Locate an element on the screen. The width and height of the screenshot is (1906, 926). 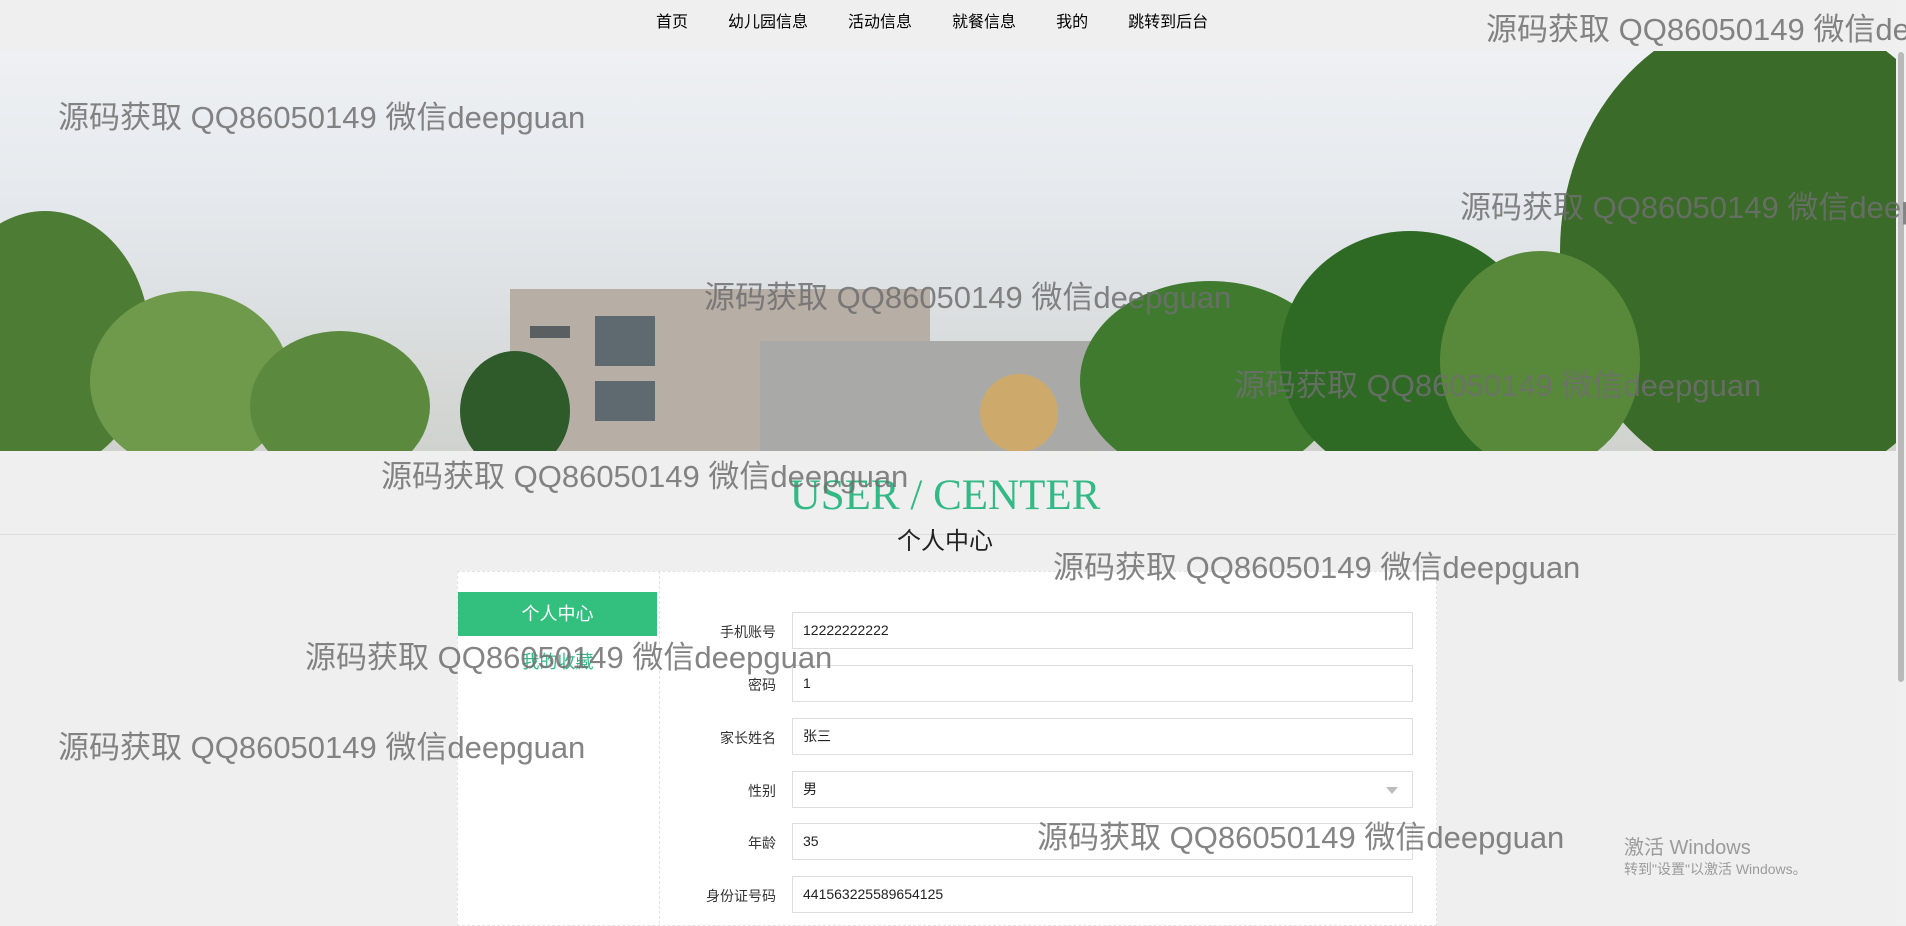
form-row-id-number: 身份证号码 441563225589654125 is located at coordinates (1040, 896).